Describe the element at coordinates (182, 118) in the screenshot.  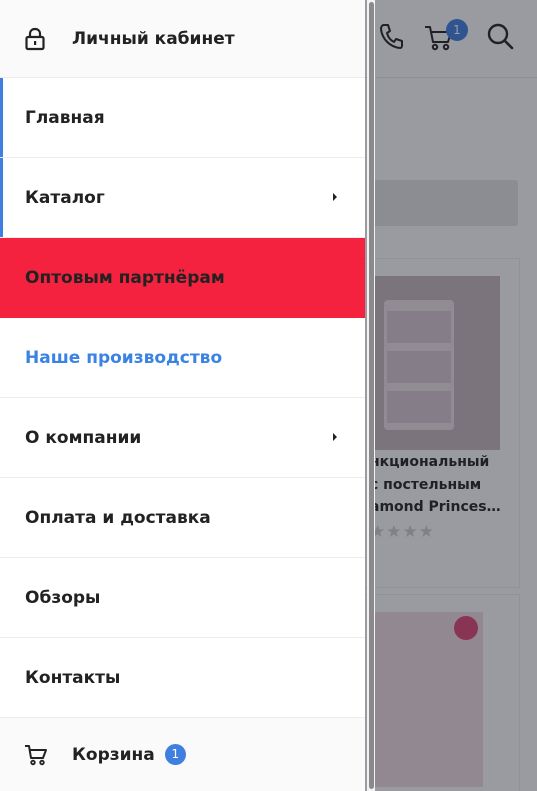
I see `menu-item-home: Главная` at that location.